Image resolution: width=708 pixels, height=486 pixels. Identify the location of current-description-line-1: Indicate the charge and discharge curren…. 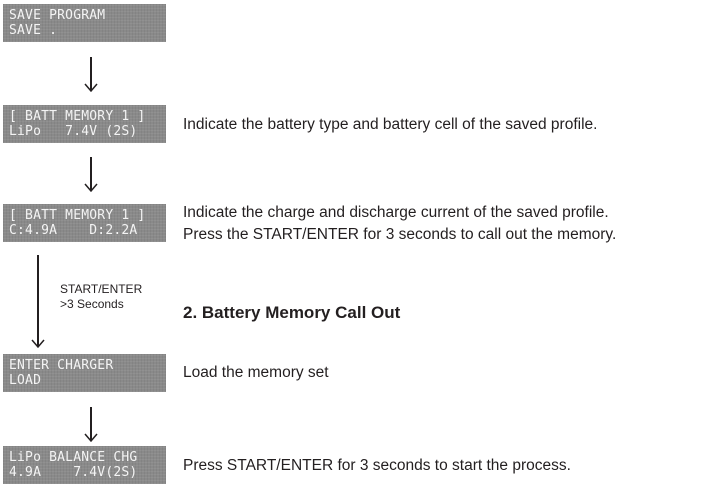
(396, 212).